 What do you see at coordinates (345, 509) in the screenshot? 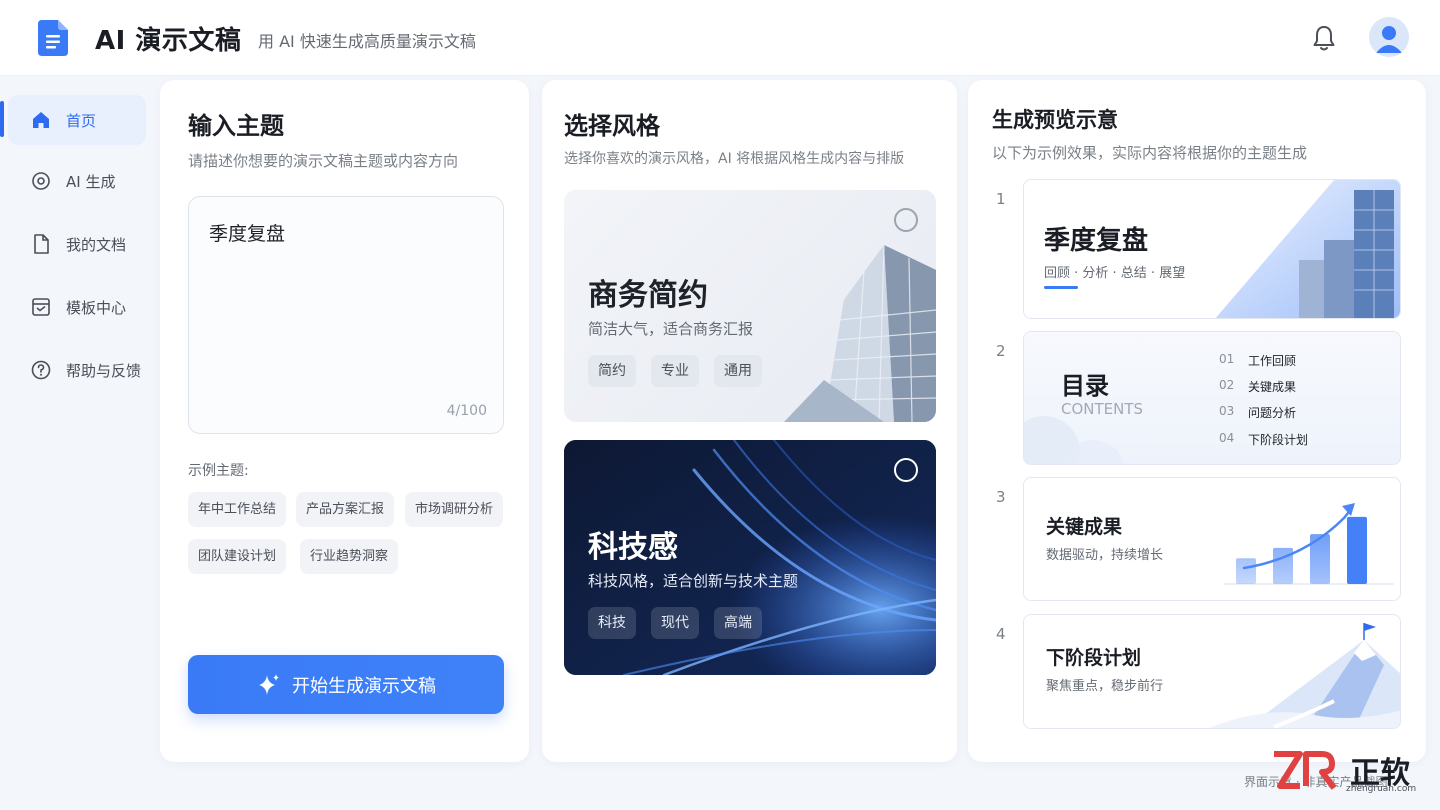
I see `example-chip: 产品方案汇报` at bounding box center [345, 509].